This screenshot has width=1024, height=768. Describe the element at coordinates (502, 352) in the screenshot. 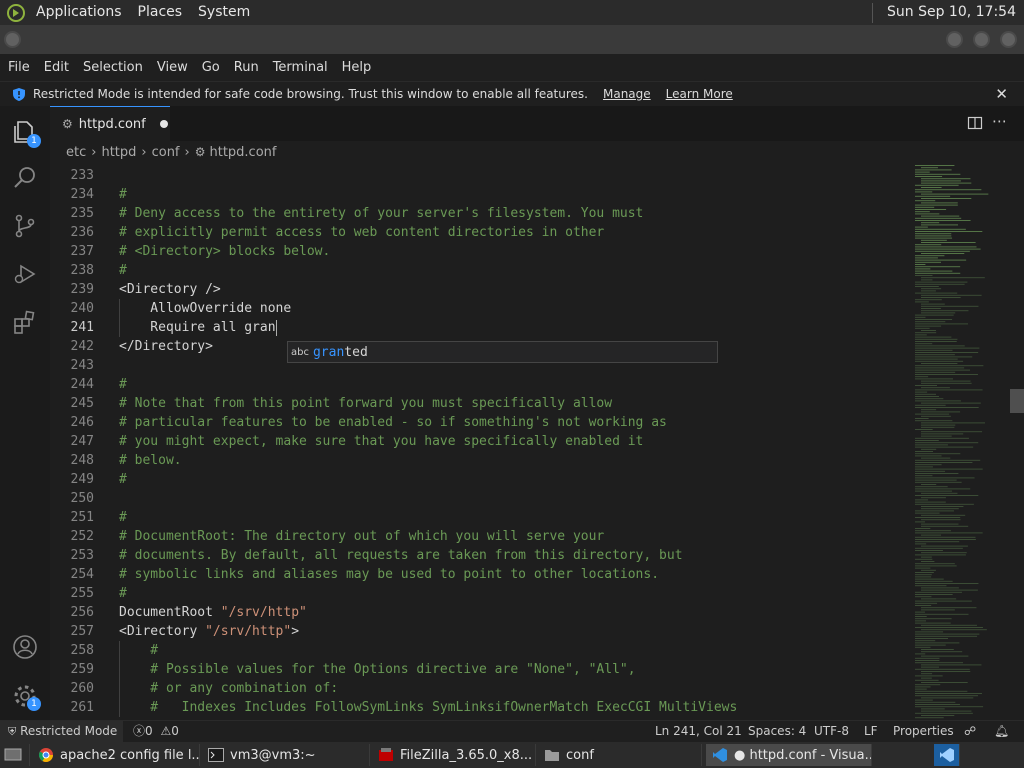

I see `autocomplete-widget: abc gran ted` at that location.